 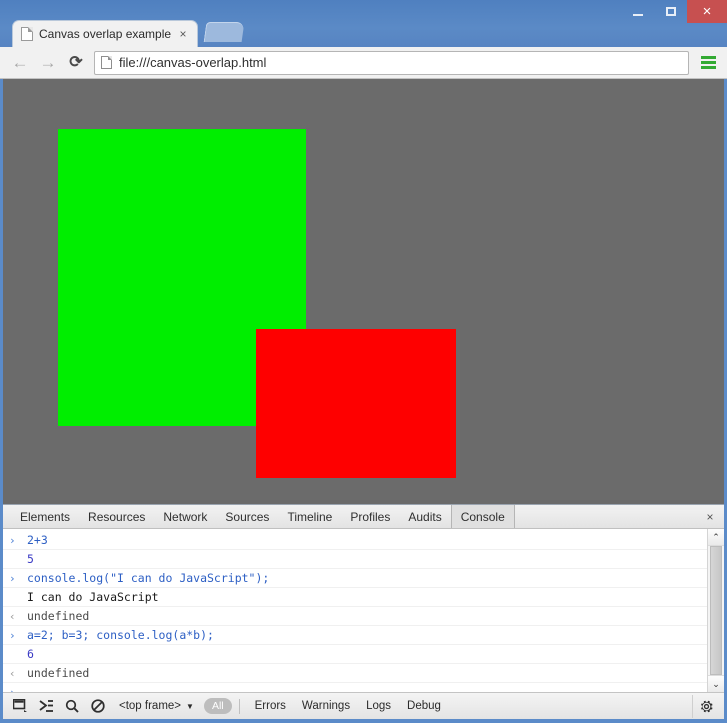 I want to click on scroll-down-icon: ⌄, so click(x=716, y=683).